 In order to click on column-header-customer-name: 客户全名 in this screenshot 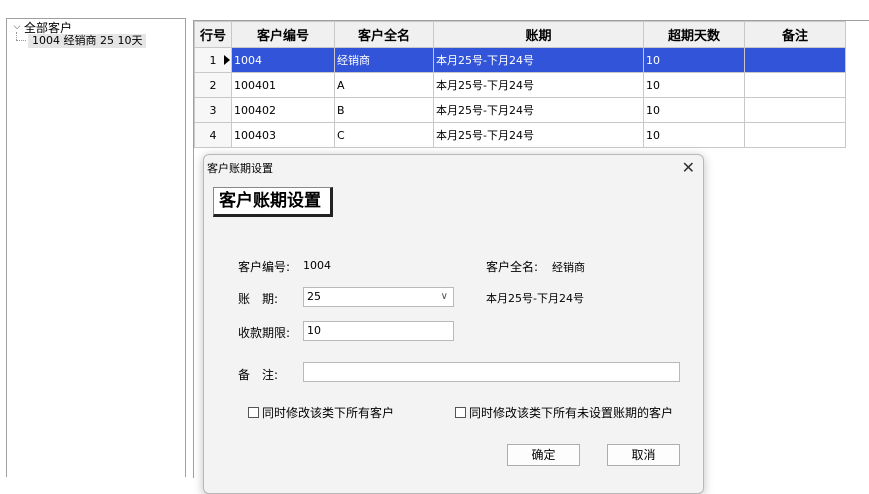, I will do `click(384, 34)`.